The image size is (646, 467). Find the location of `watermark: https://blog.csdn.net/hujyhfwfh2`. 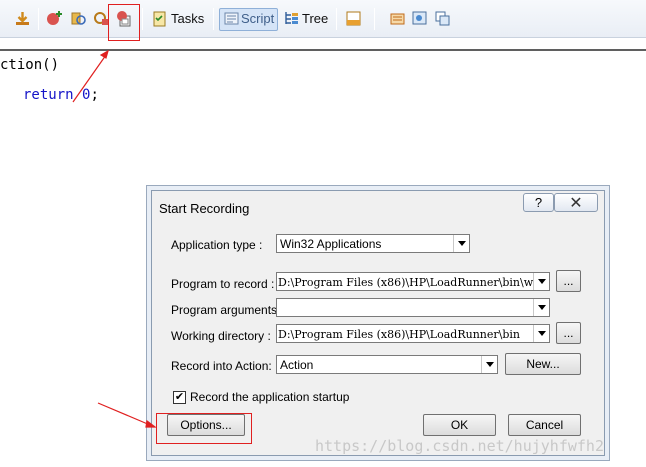

watermark: https://blog.csdn.net/hujyhfwfh2 is located at coordinates (459, 446).